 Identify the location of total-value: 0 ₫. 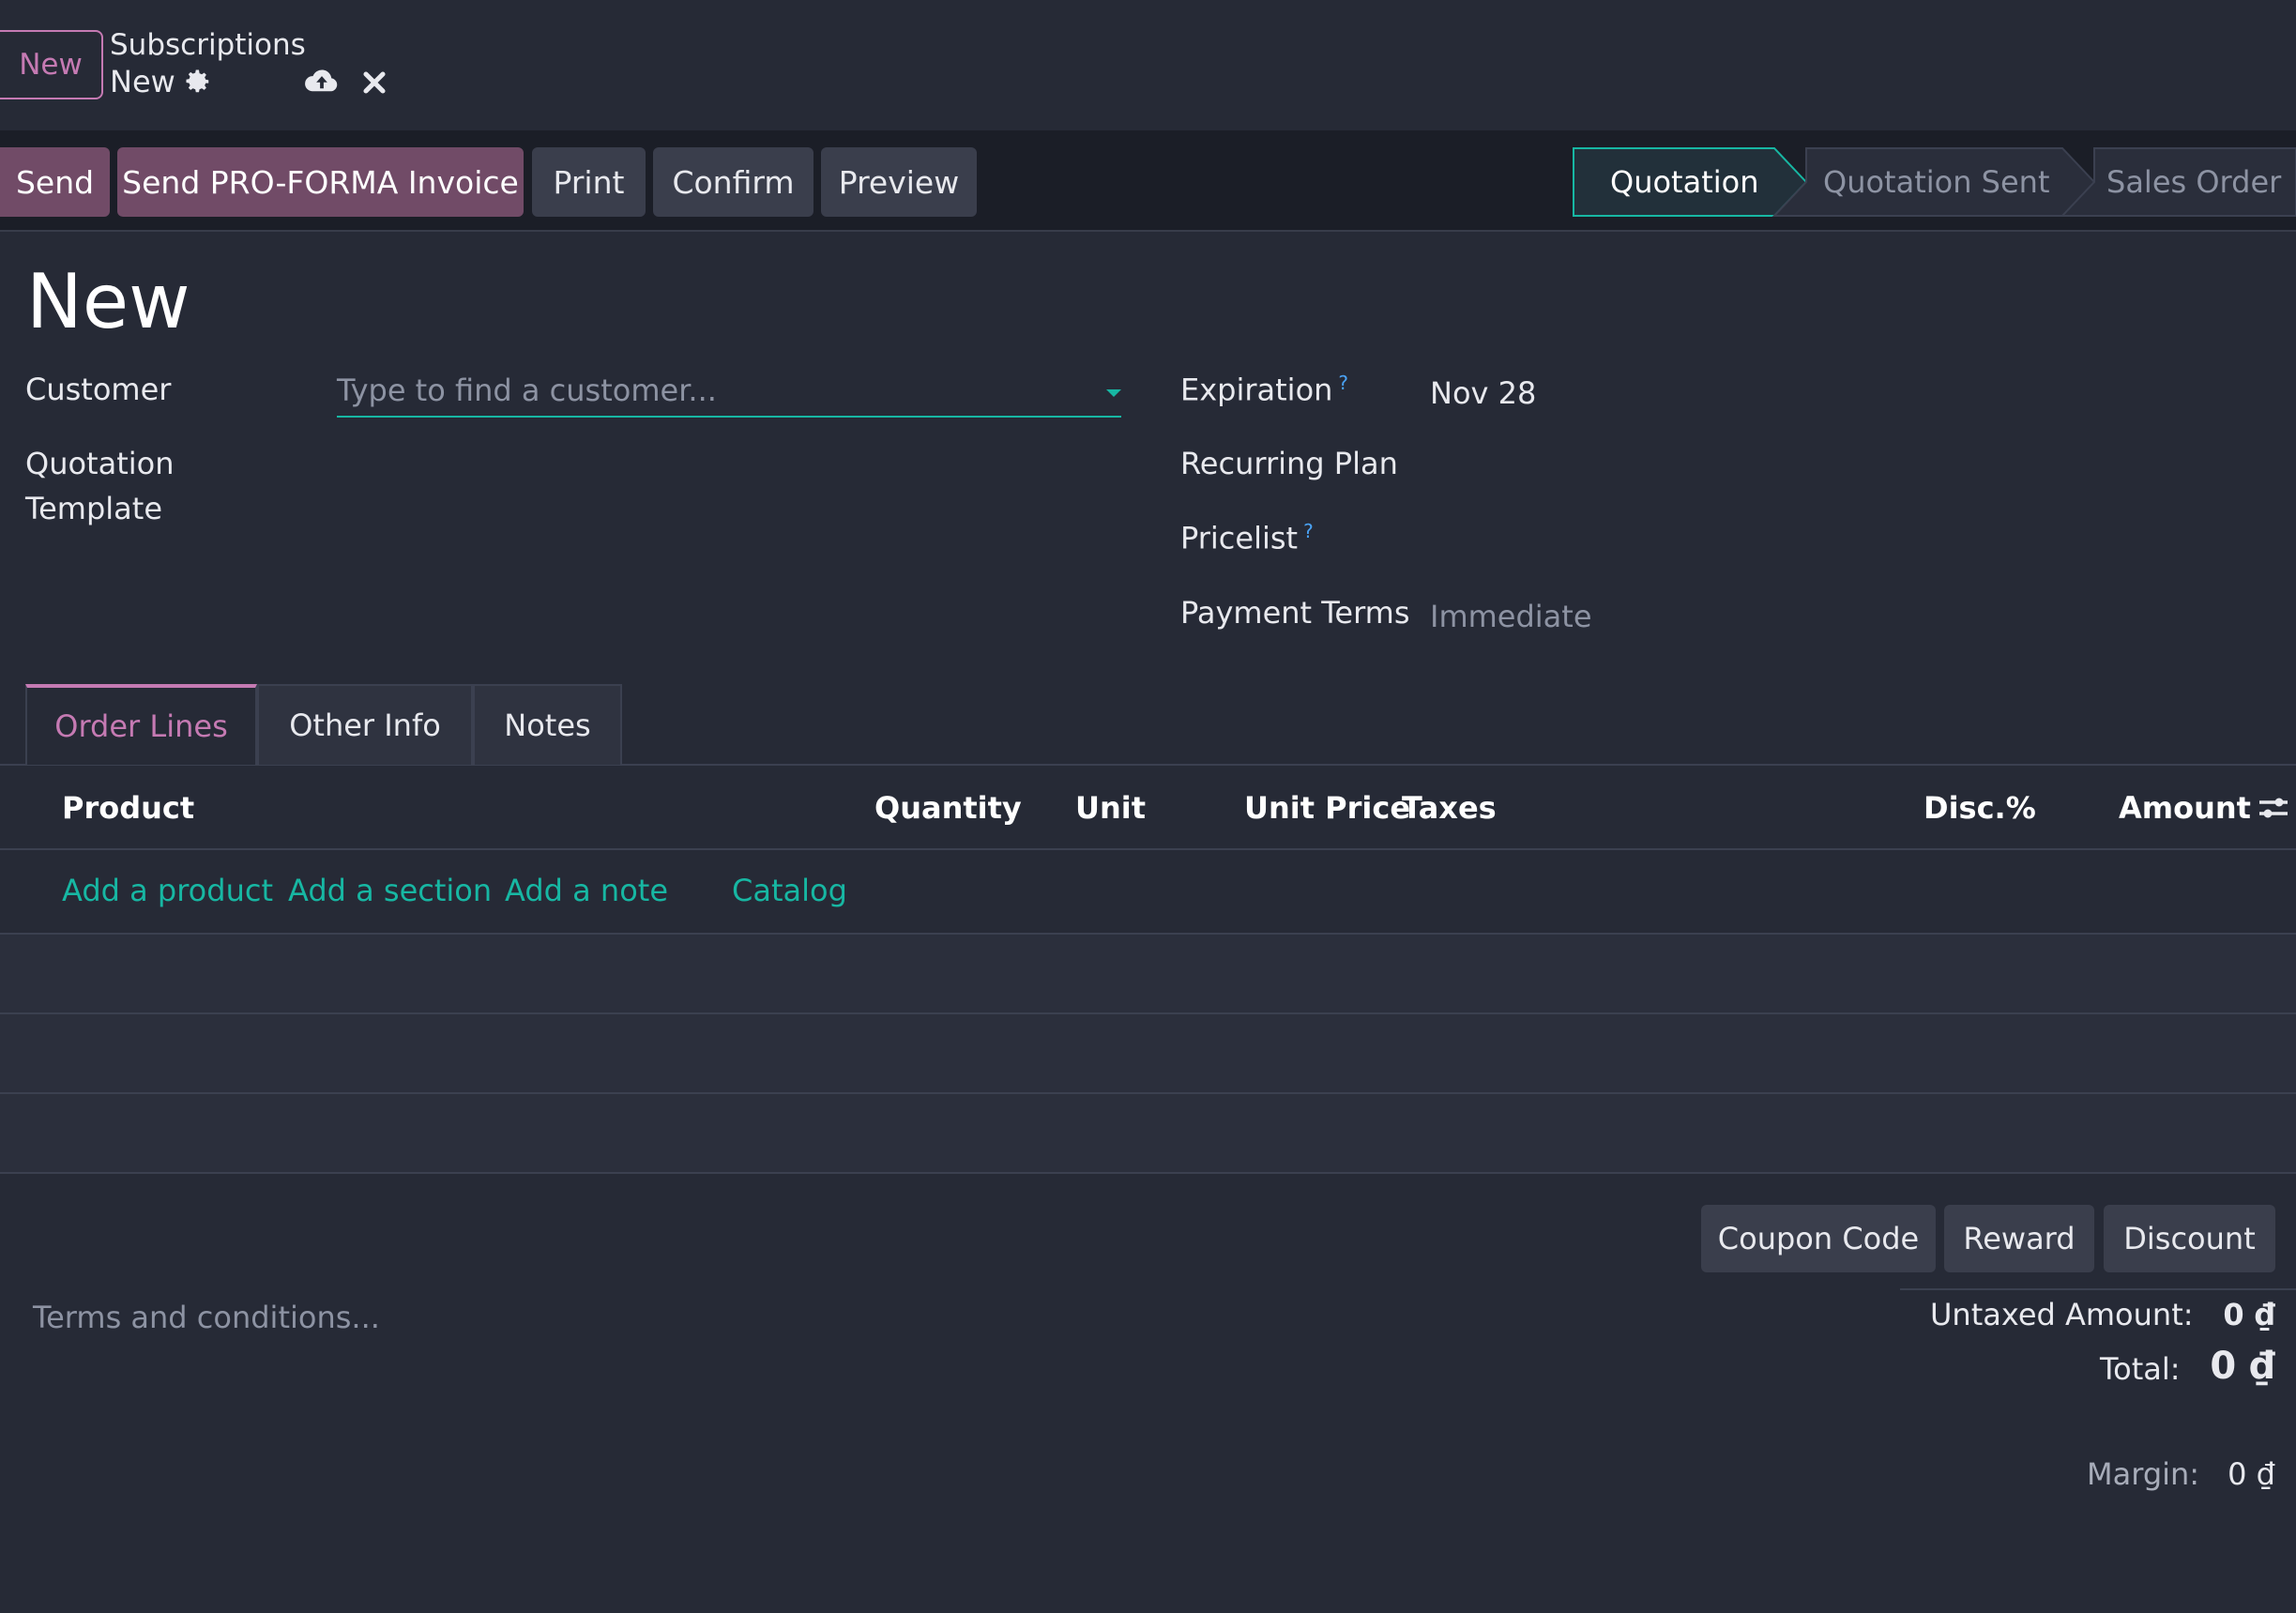
(2242, 1366).